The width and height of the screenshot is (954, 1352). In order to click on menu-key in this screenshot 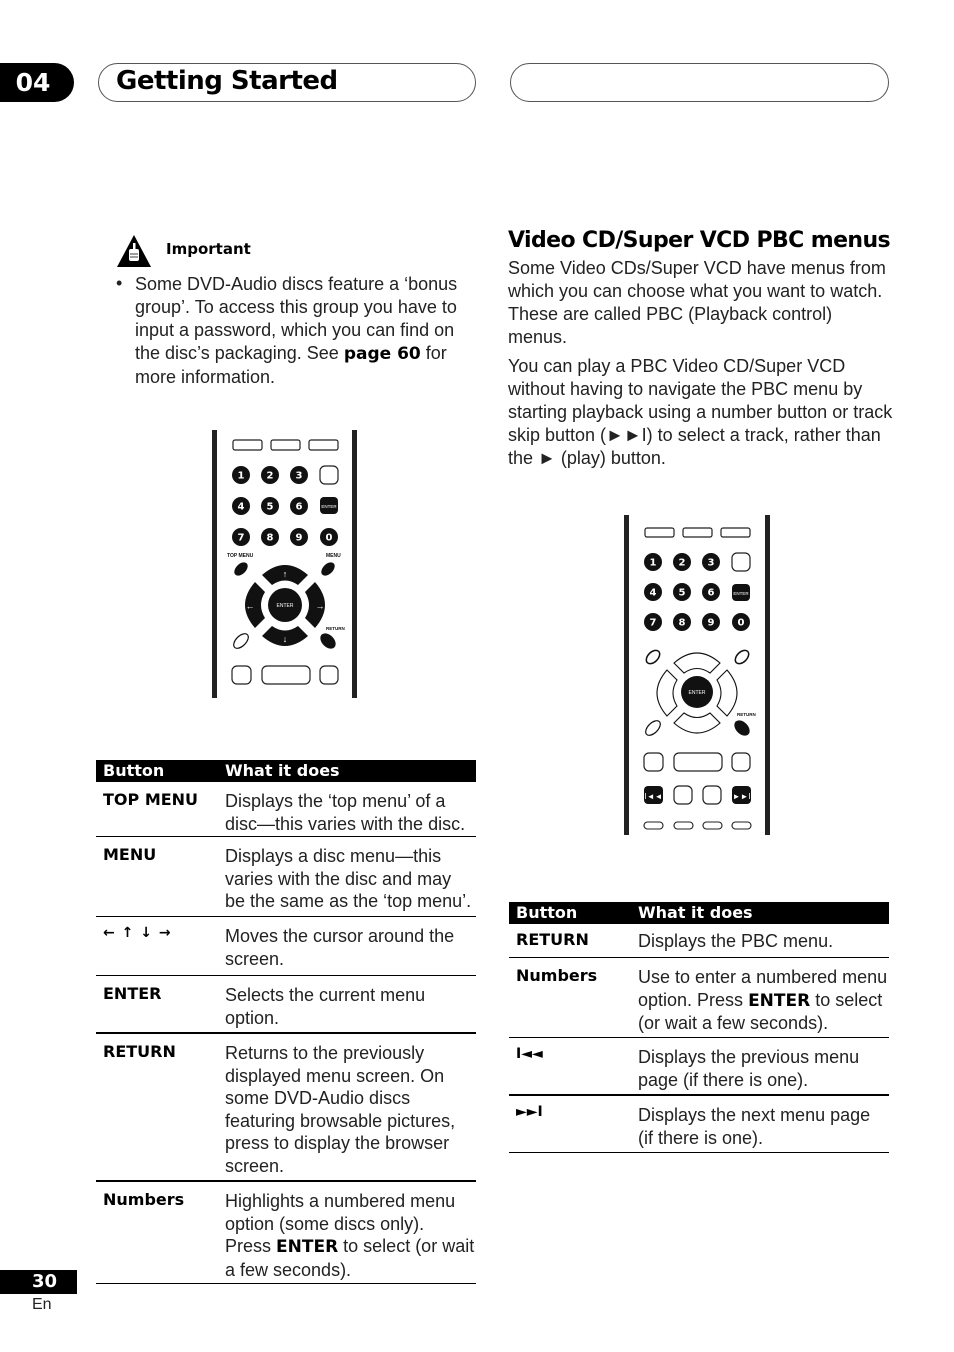, I will do `click(328, 569)`.